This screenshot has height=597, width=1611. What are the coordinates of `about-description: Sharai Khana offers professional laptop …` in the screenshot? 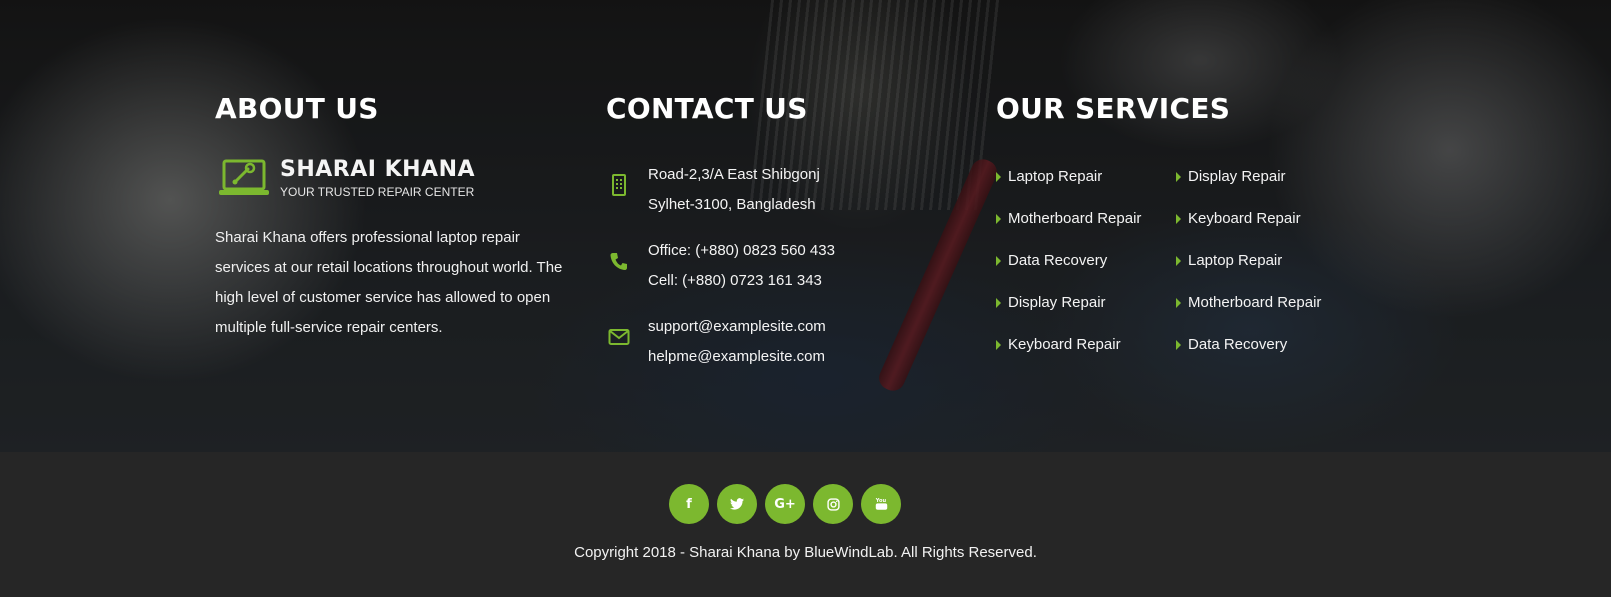 It's located at (389, 282).